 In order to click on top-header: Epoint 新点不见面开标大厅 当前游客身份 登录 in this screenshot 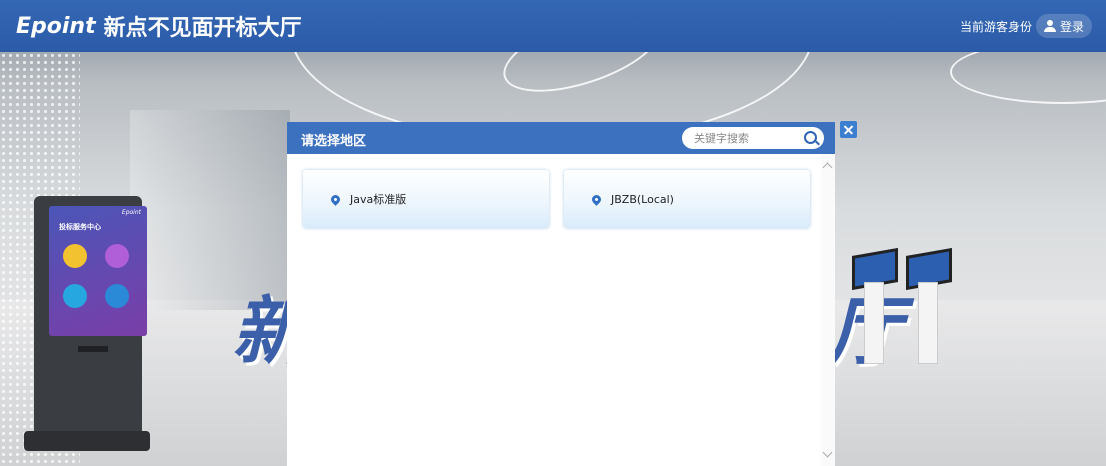, I will do `click(553, 26)`.